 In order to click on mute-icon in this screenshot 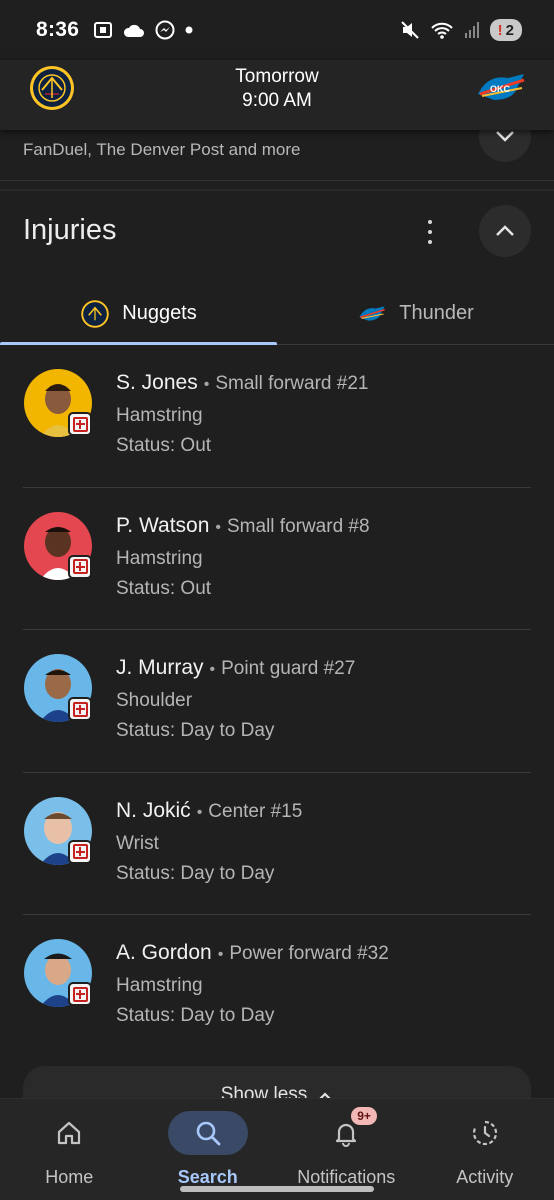, I will do `click(409, 30)`.